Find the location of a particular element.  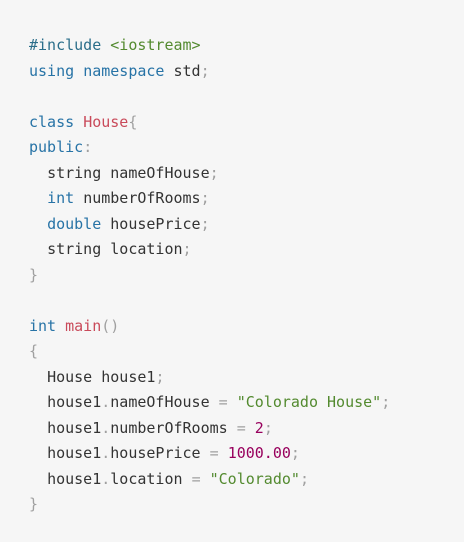

member-name: housePrice is located at coordinates (155, 223).